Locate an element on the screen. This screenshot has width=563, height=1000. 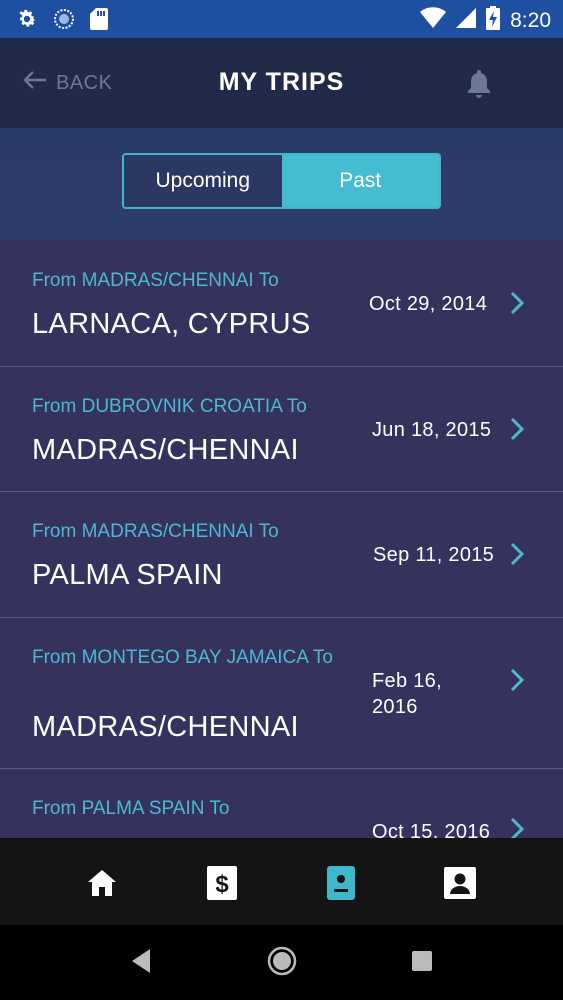
wifi-icon is located at coordinates (433, 20).